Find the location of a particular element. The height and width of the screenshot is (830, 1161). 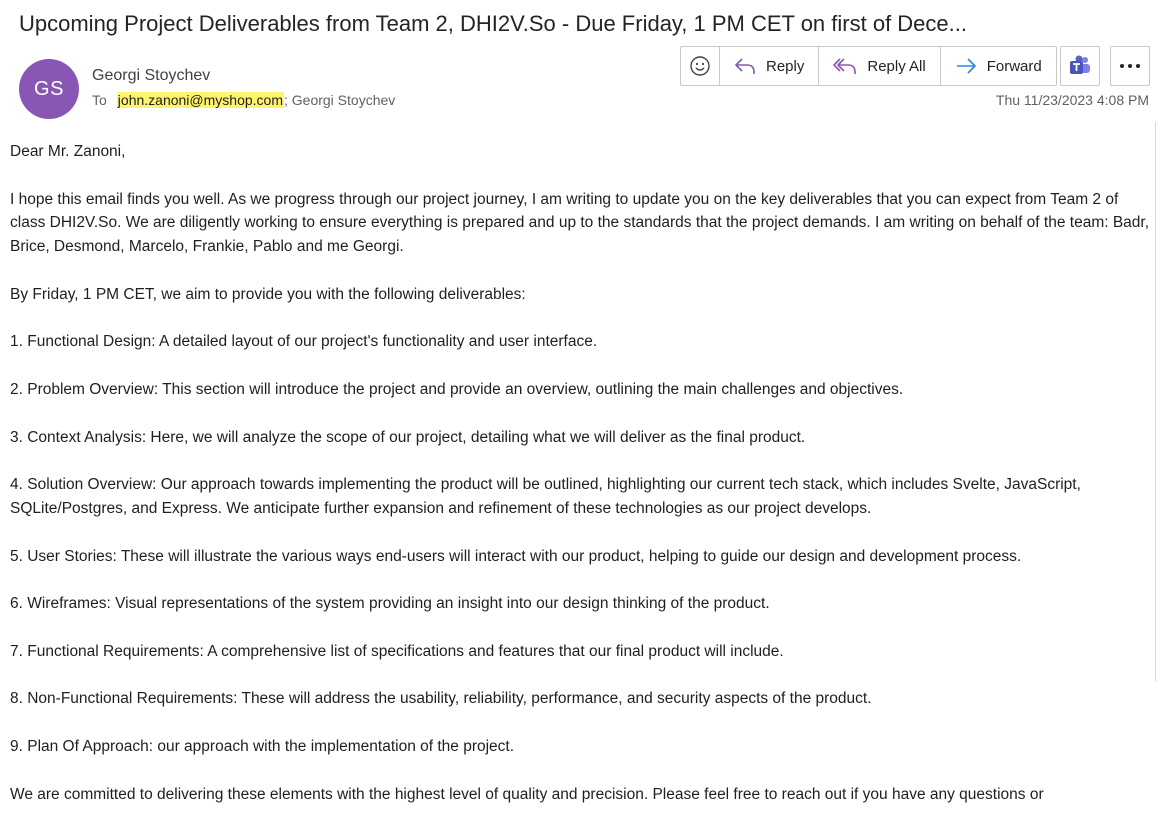

more-actions-button is located at coordinates (1130, 66).